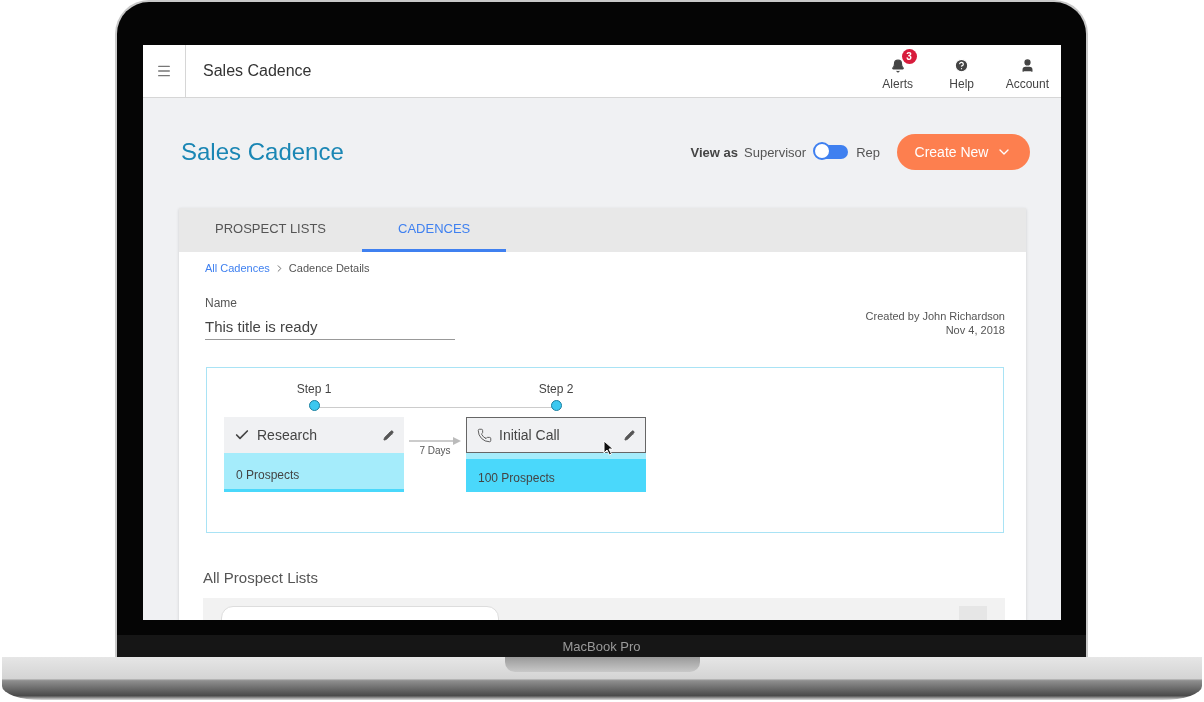 The width and height of the screenshot is (1204, 702). What do you see at coordinates (329, 268) in the screenshot?
I see `breadcrumb-current: Cadence Details` at bounding box center [329, 268].